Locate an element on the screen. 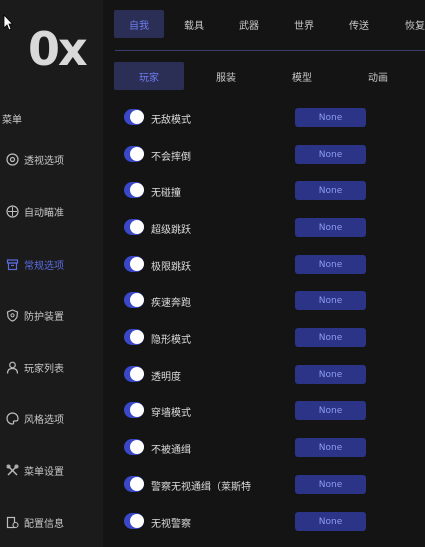 The width and height of the screenshot is (425, 547). palette-icon is located at coordinates (12, 418).